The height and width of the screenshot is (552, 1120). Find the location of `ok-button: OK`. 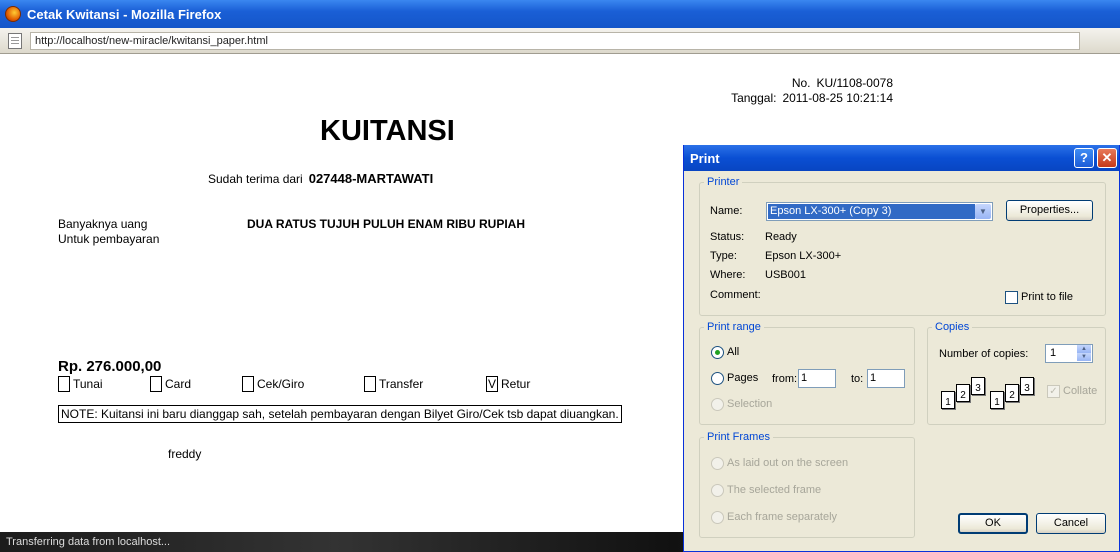

ok-button: OK is located at coordinates (993, 523).